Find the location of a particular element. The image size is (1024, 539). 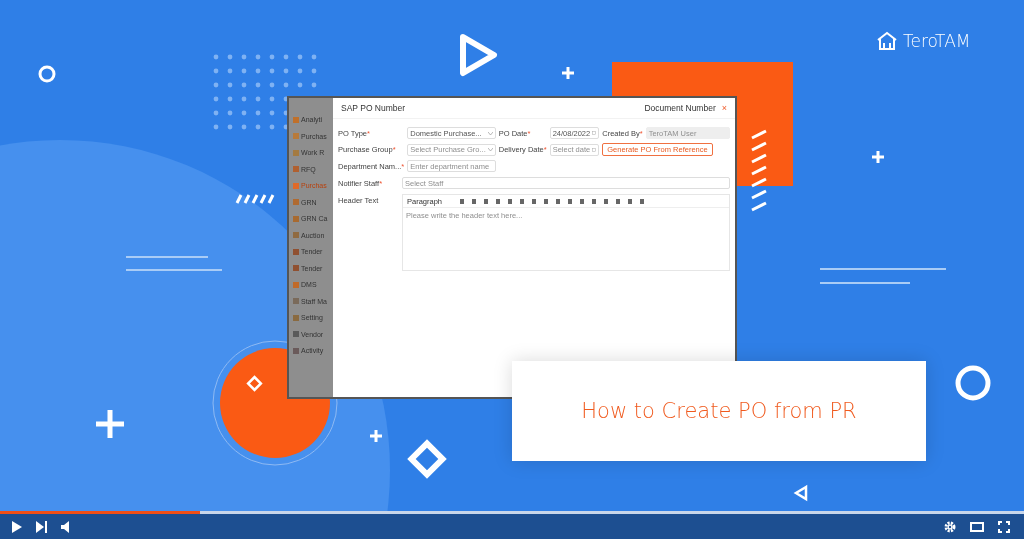

close-button: × is located at coordinates (724, 108).